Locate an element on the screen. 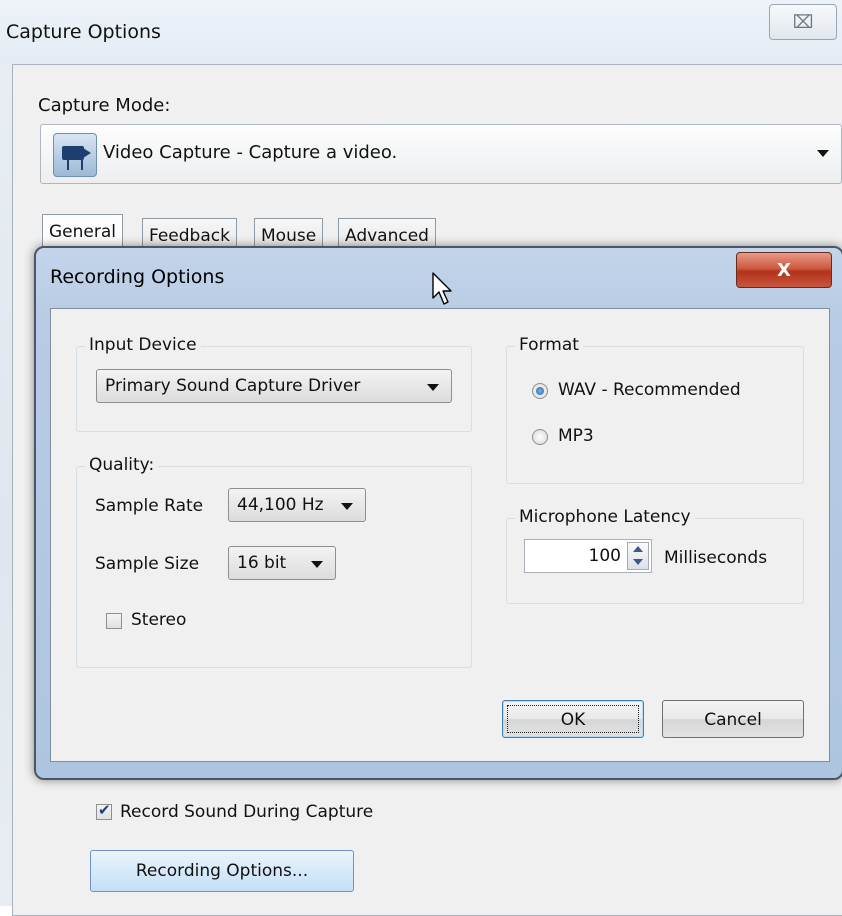 This screenshot has height=916, width=842. ok-button: OK is located at coordinates (573, 719).